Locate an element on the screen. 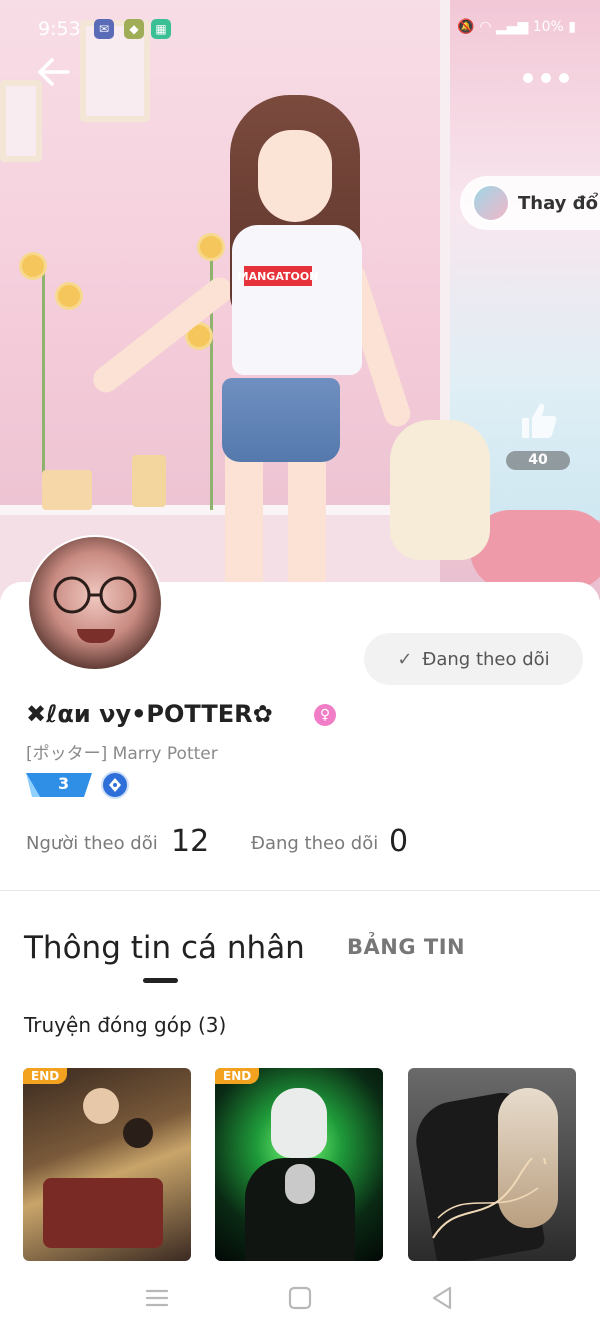 Image resolution: width=600 pixels, height=1333 pixels. cover-thumbnail is located at coordinates (491, 203).